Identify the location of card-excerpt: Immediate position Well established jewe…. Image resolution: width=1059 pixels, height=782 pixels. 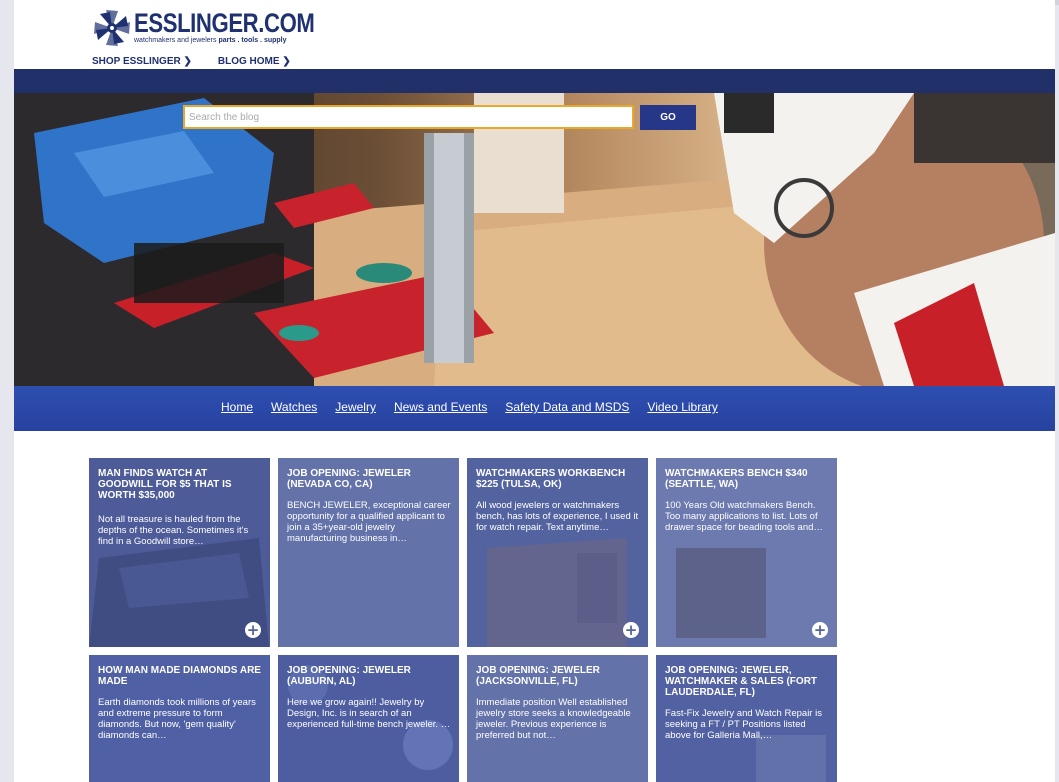
(553, 719).